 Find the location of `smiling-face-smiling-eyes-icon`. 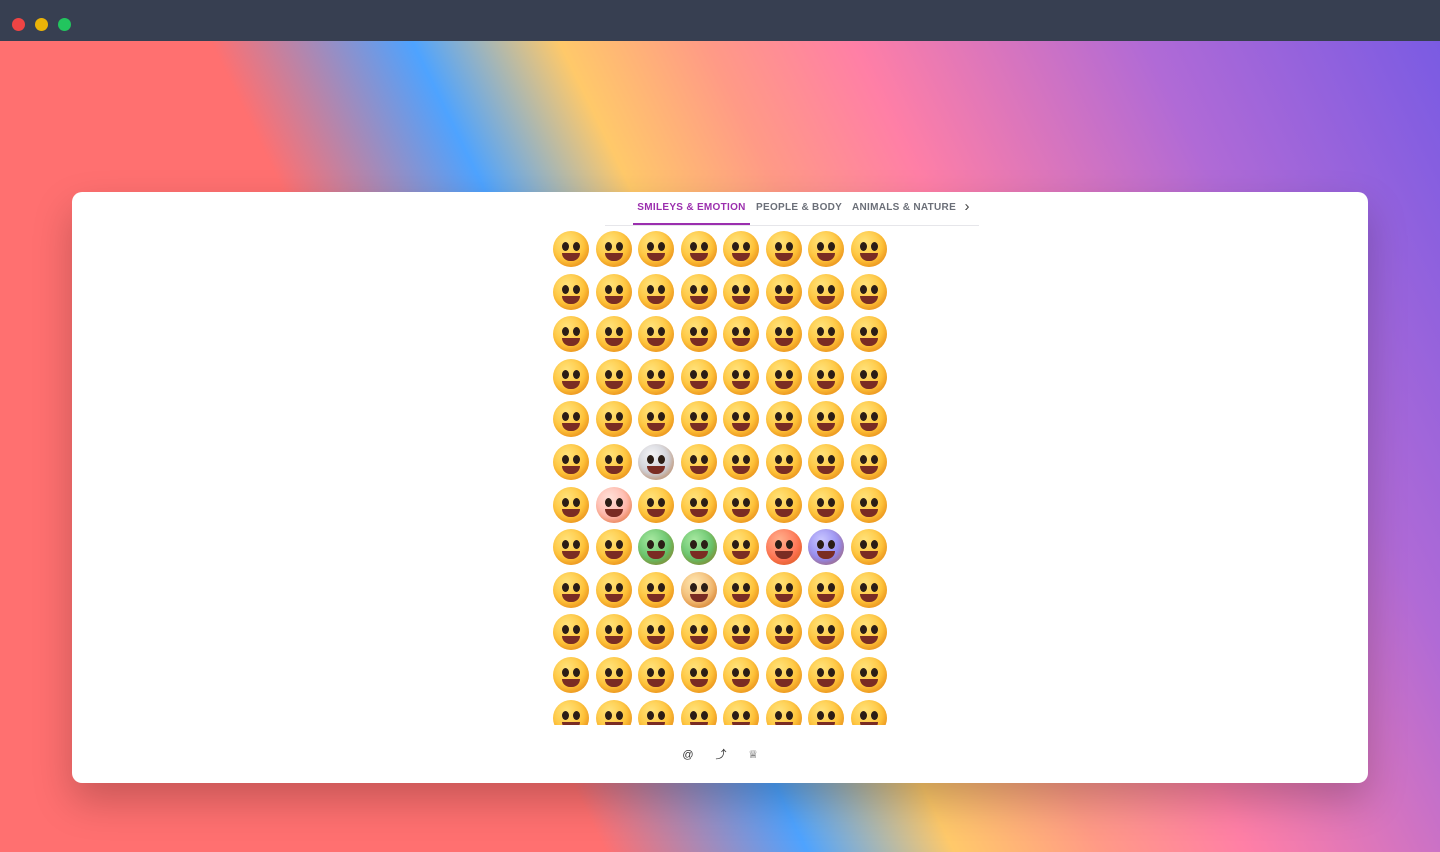

smiling-face-smiling-eyes-icon is located at coordinates (741, 292).